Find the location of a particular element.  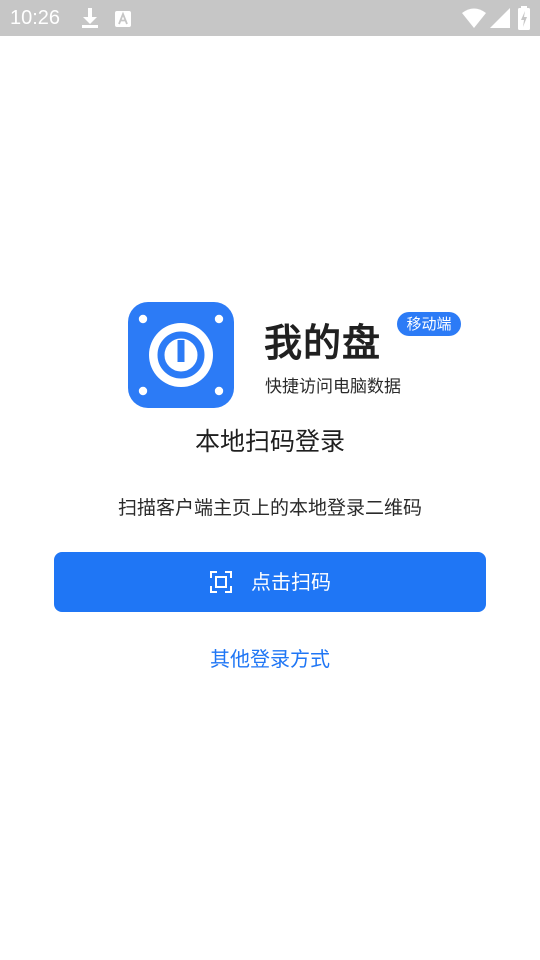

wifi-icon is located at coordinates (474, 18).